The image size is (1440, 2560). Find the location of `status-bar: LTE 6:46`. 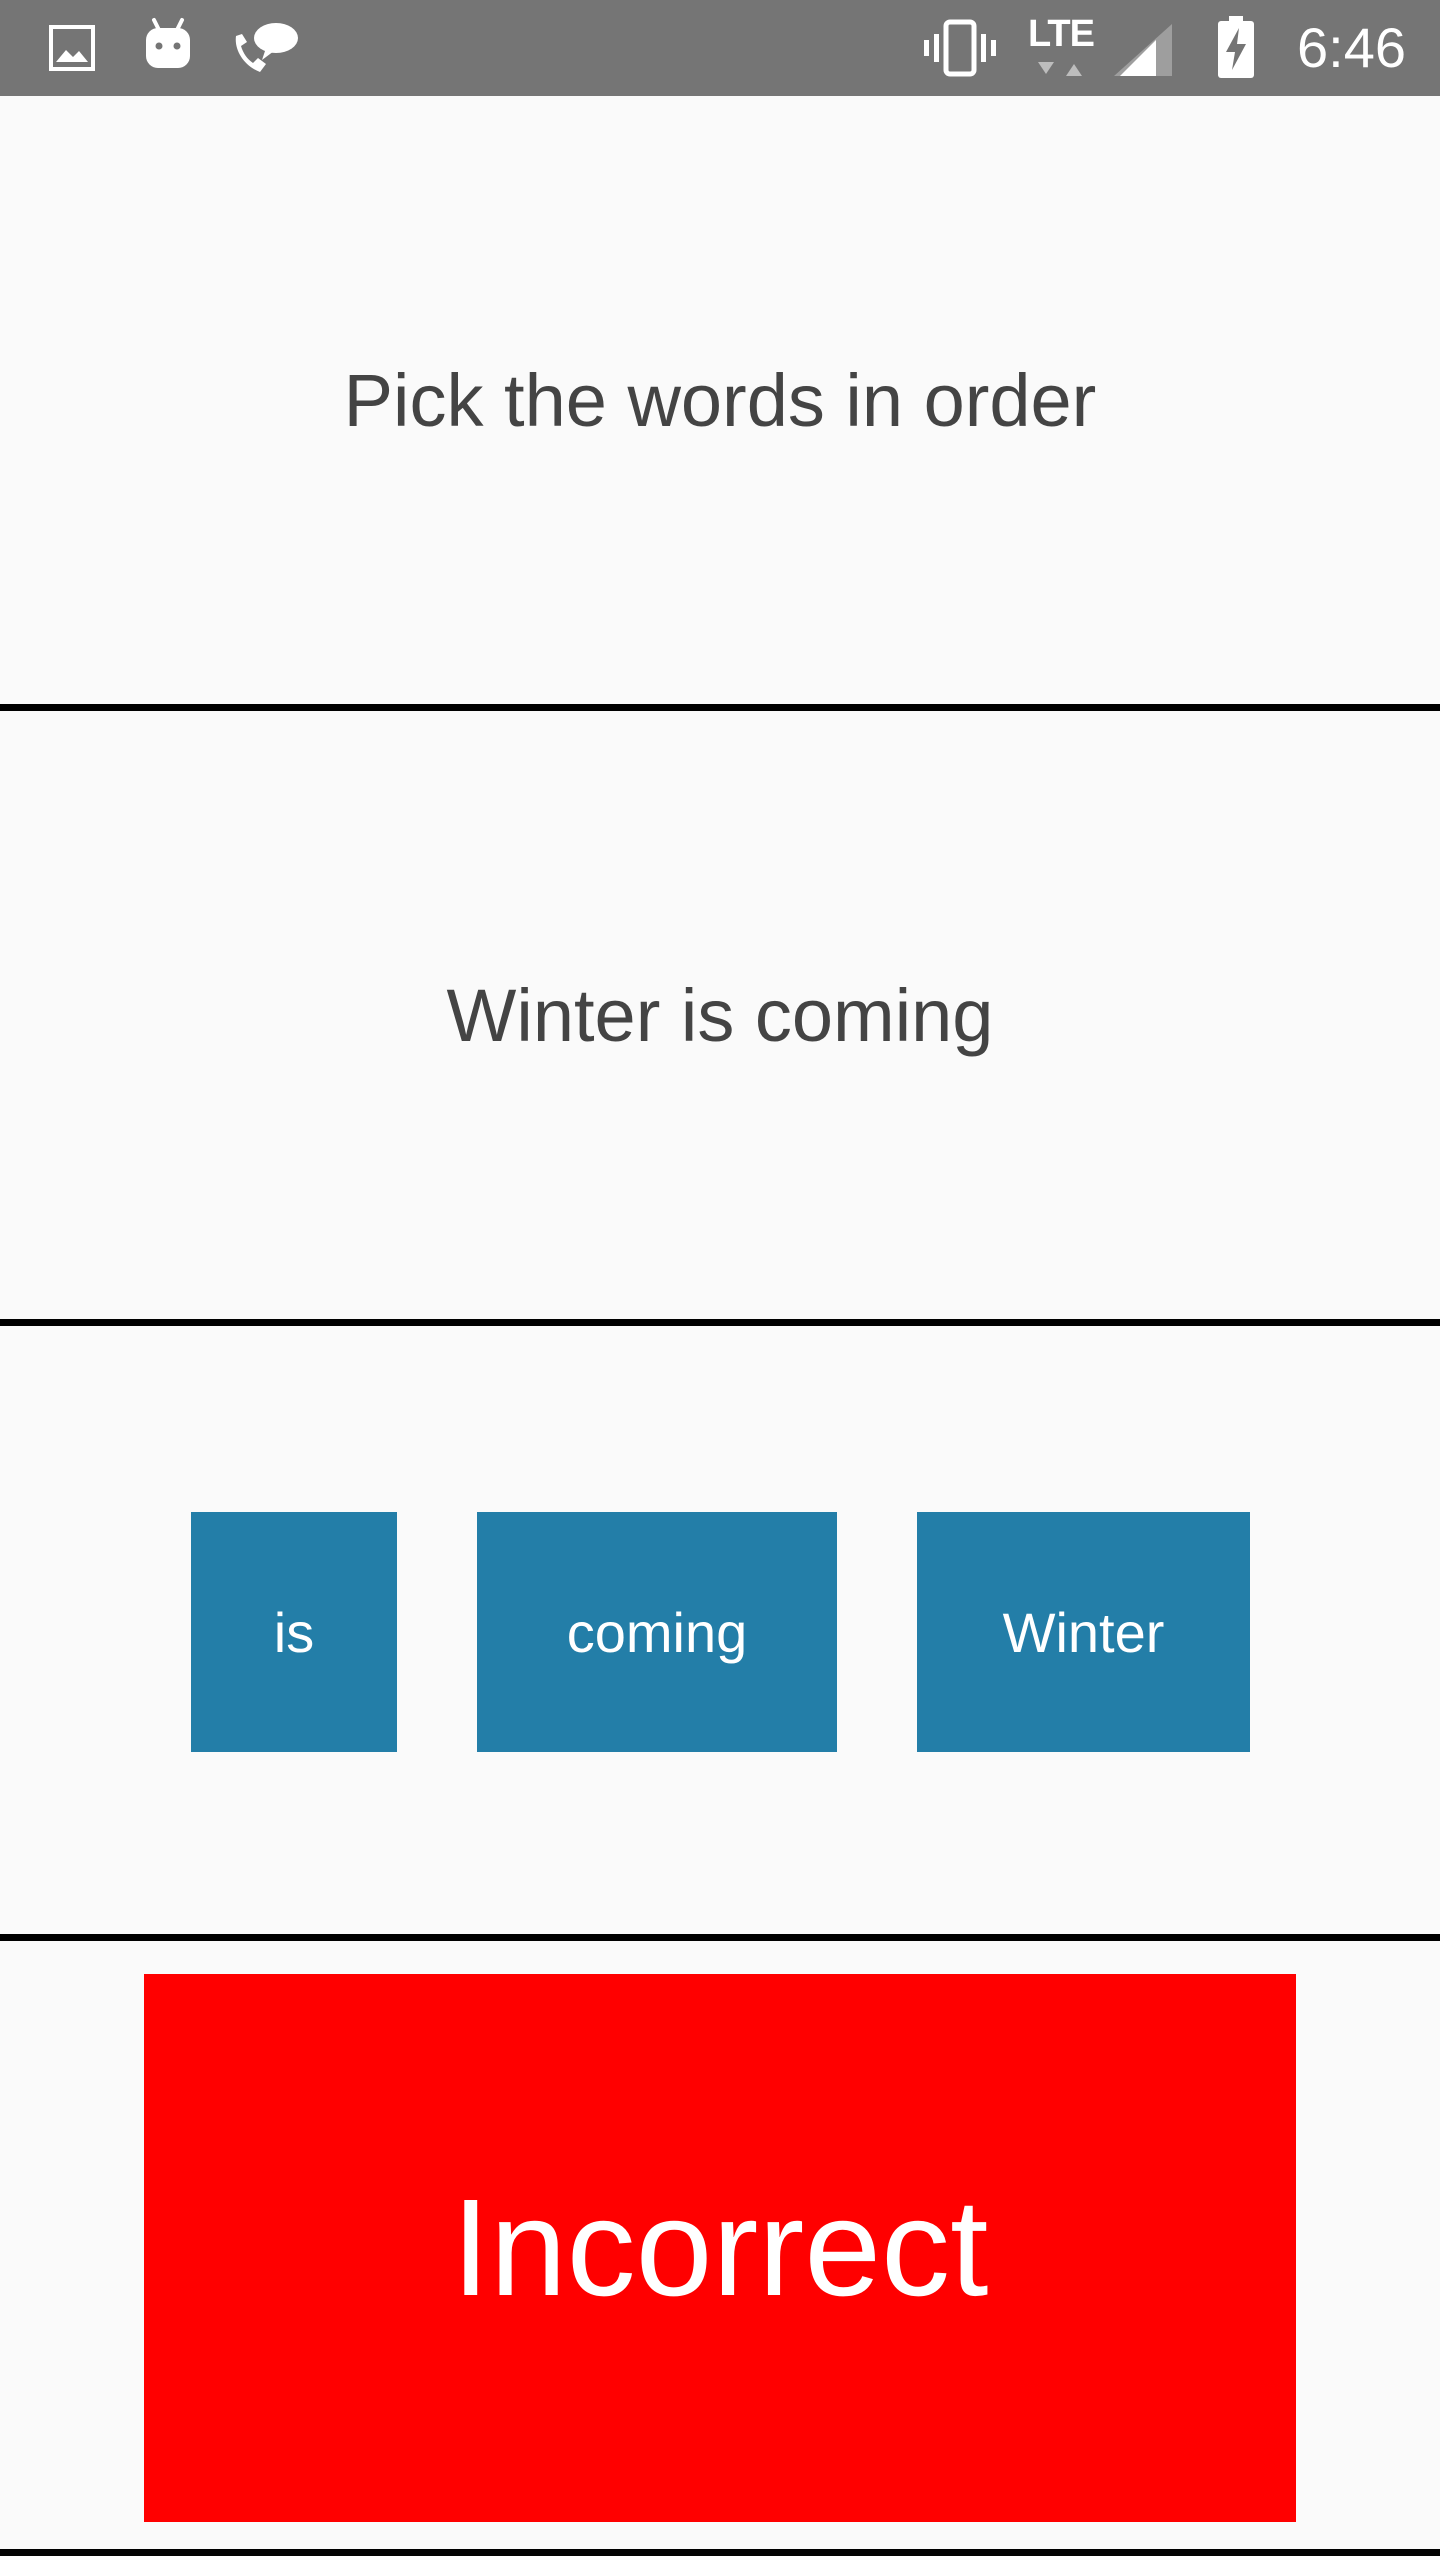

status-bar: LTE 6:46 is located at coordinates (720, 48).